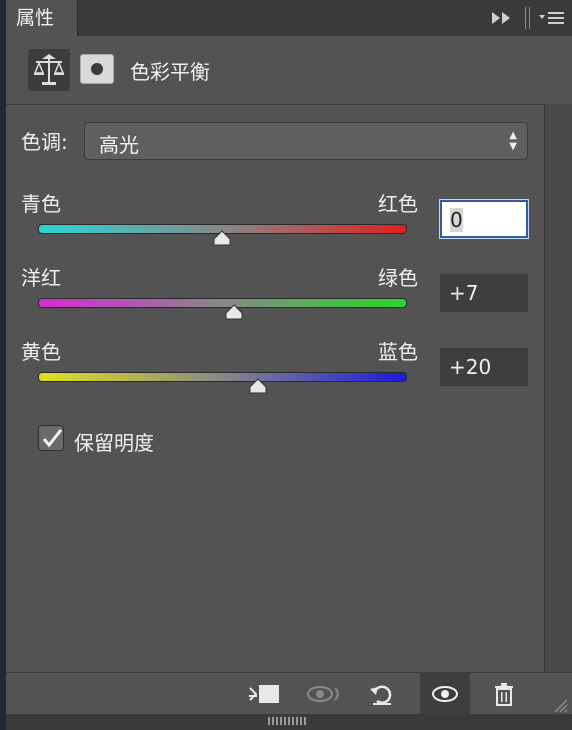 The width and height of the screenshot is (572, 730). Describe the element at coordinates (41, 352) in the screenshot. I see `yellow-label: 黄色` at that location.